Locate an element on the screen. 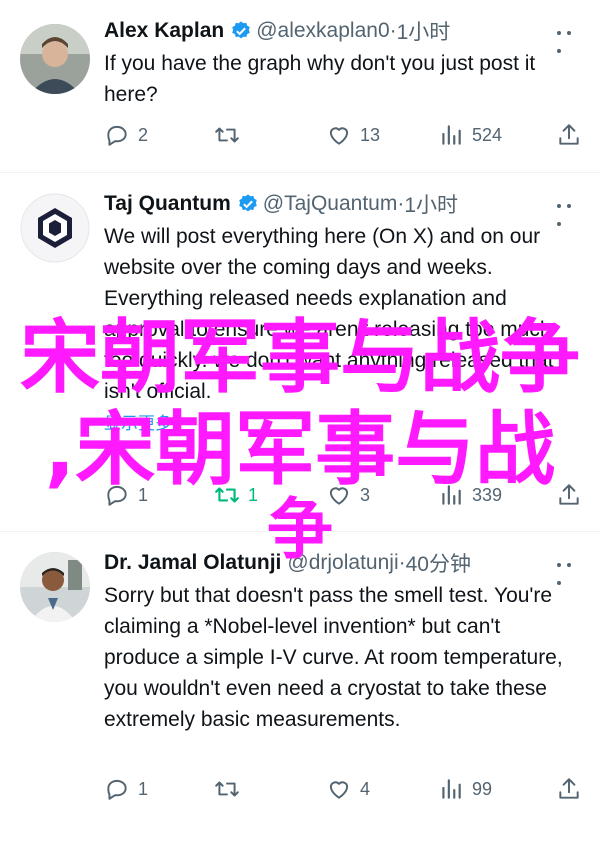 This screenshot has height=847, width=600. watermark-line-3: 争 is located at coordinates (300, 529).